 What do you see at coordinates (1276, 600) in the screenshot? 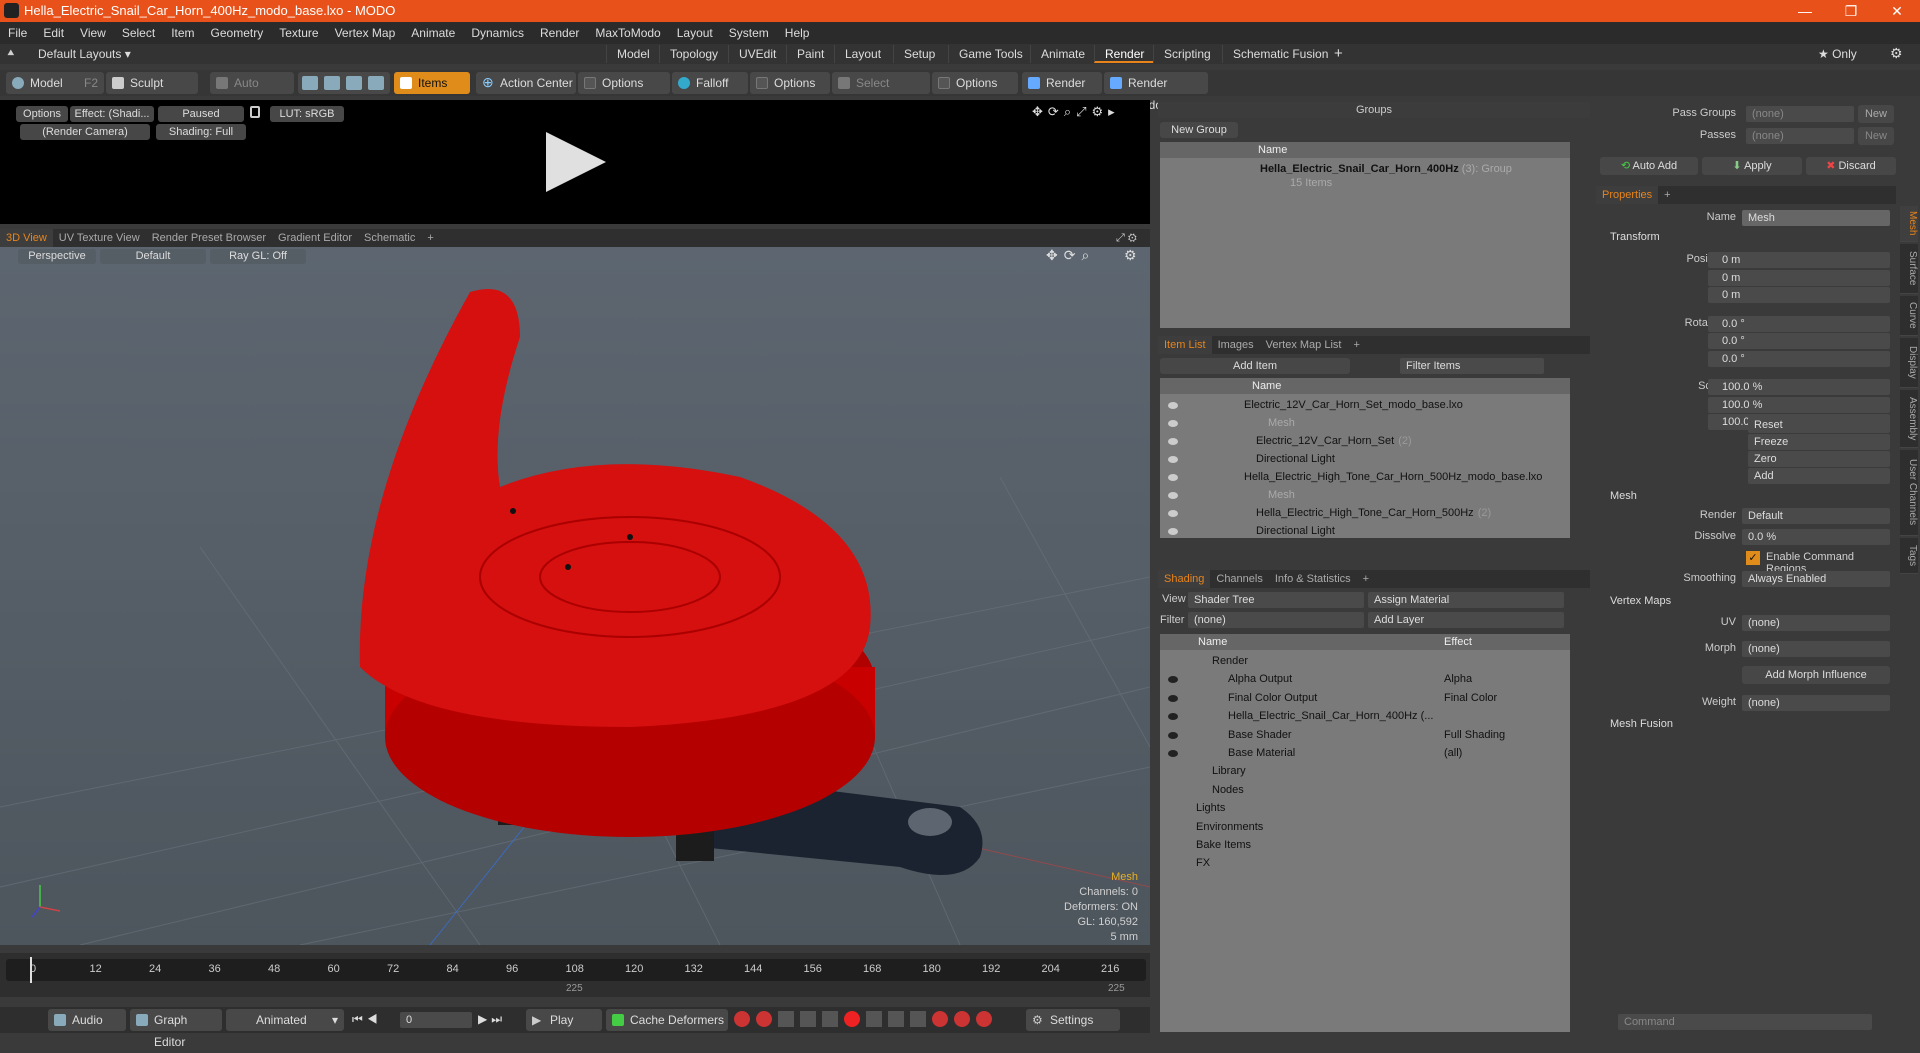
I see `view-dropdown: Shader Tree` at bounding box center [1276, 600].